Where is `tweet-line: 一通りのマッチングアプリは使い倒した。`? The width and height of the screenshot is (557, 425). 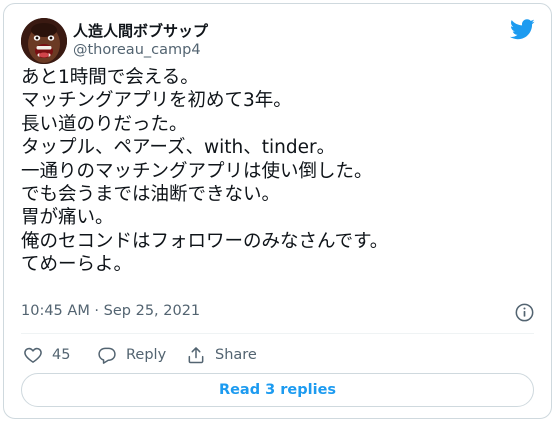 tweet-line: 一通りのマッチングアプリは使い倒した。 is located at coordinates (197, 171).